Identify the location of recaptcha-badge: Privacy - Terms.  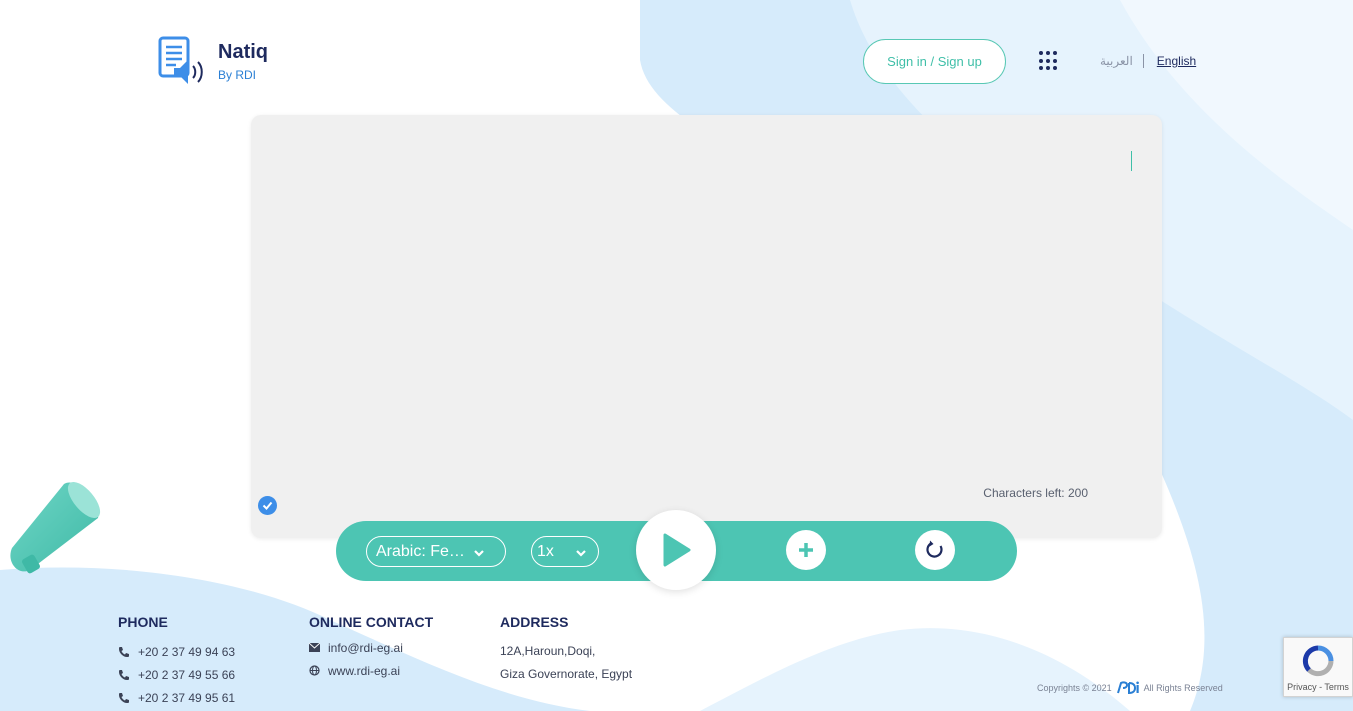
(1318, 667).